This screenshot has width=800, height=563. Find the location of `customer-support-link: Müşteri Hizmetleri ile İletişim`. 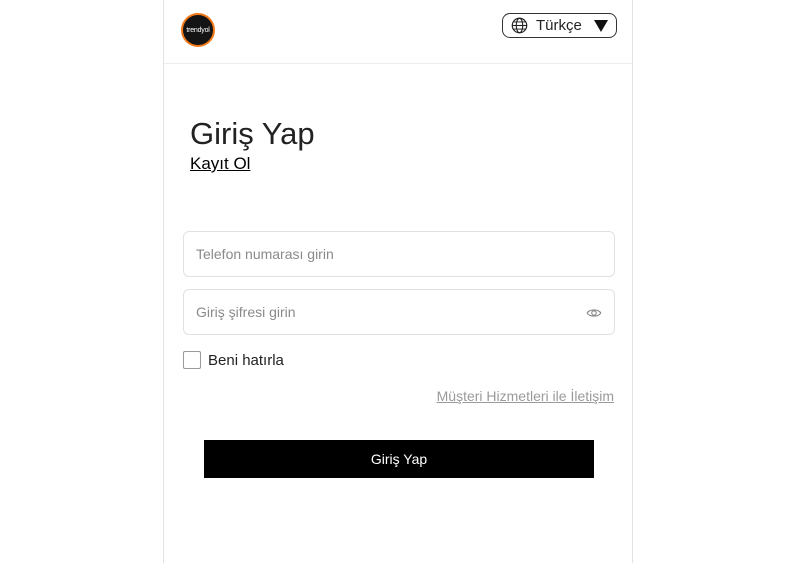

customer-support-link: Müşteri Hizmetleri ile İletişim is located at coordinates (525, 396).